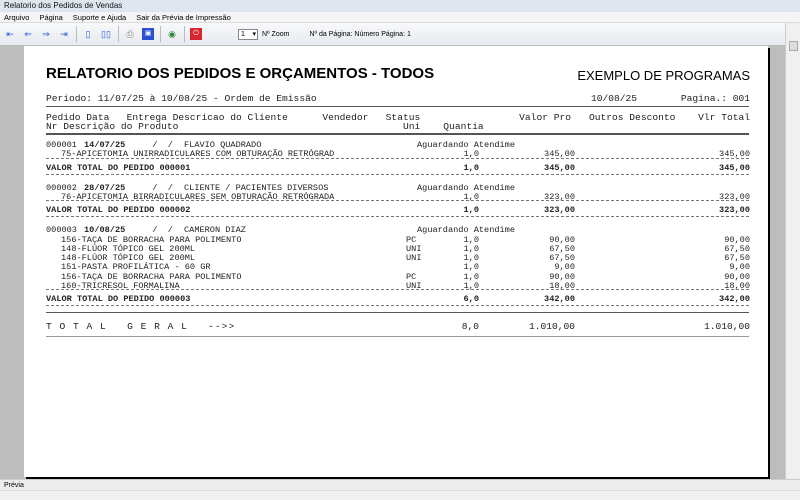 This screenshot has width=800, height=500. What do you see at coordinates (88, 34) in the screenshot?
I see `single-page-icon: ▯` at bounding box center [88, 34].